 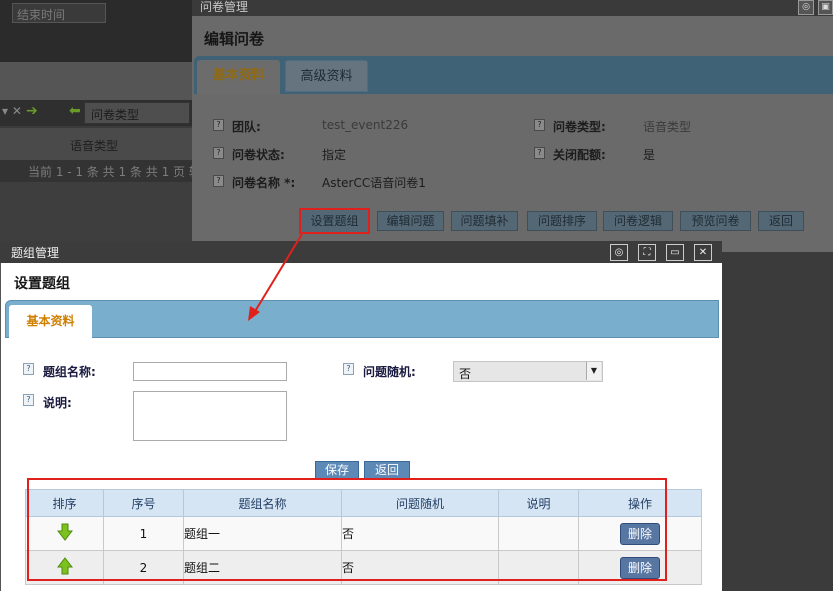 What do you see at coordinates (715, 221) in the screenshot?
I see `preview-survey-button: 预览问卷` at bounding box center [715, 221].